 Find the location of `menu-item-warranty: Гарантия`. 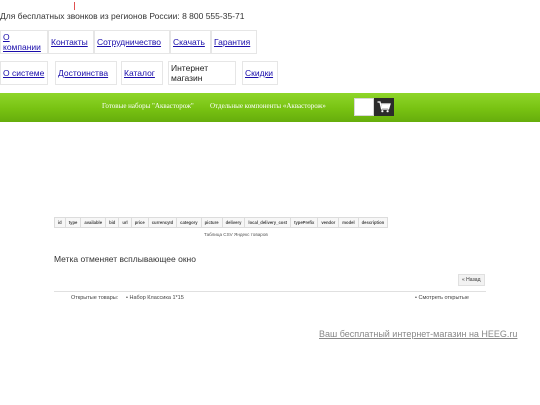

menu-item-warranty: Гарантия is located at coordinates (234, 42).